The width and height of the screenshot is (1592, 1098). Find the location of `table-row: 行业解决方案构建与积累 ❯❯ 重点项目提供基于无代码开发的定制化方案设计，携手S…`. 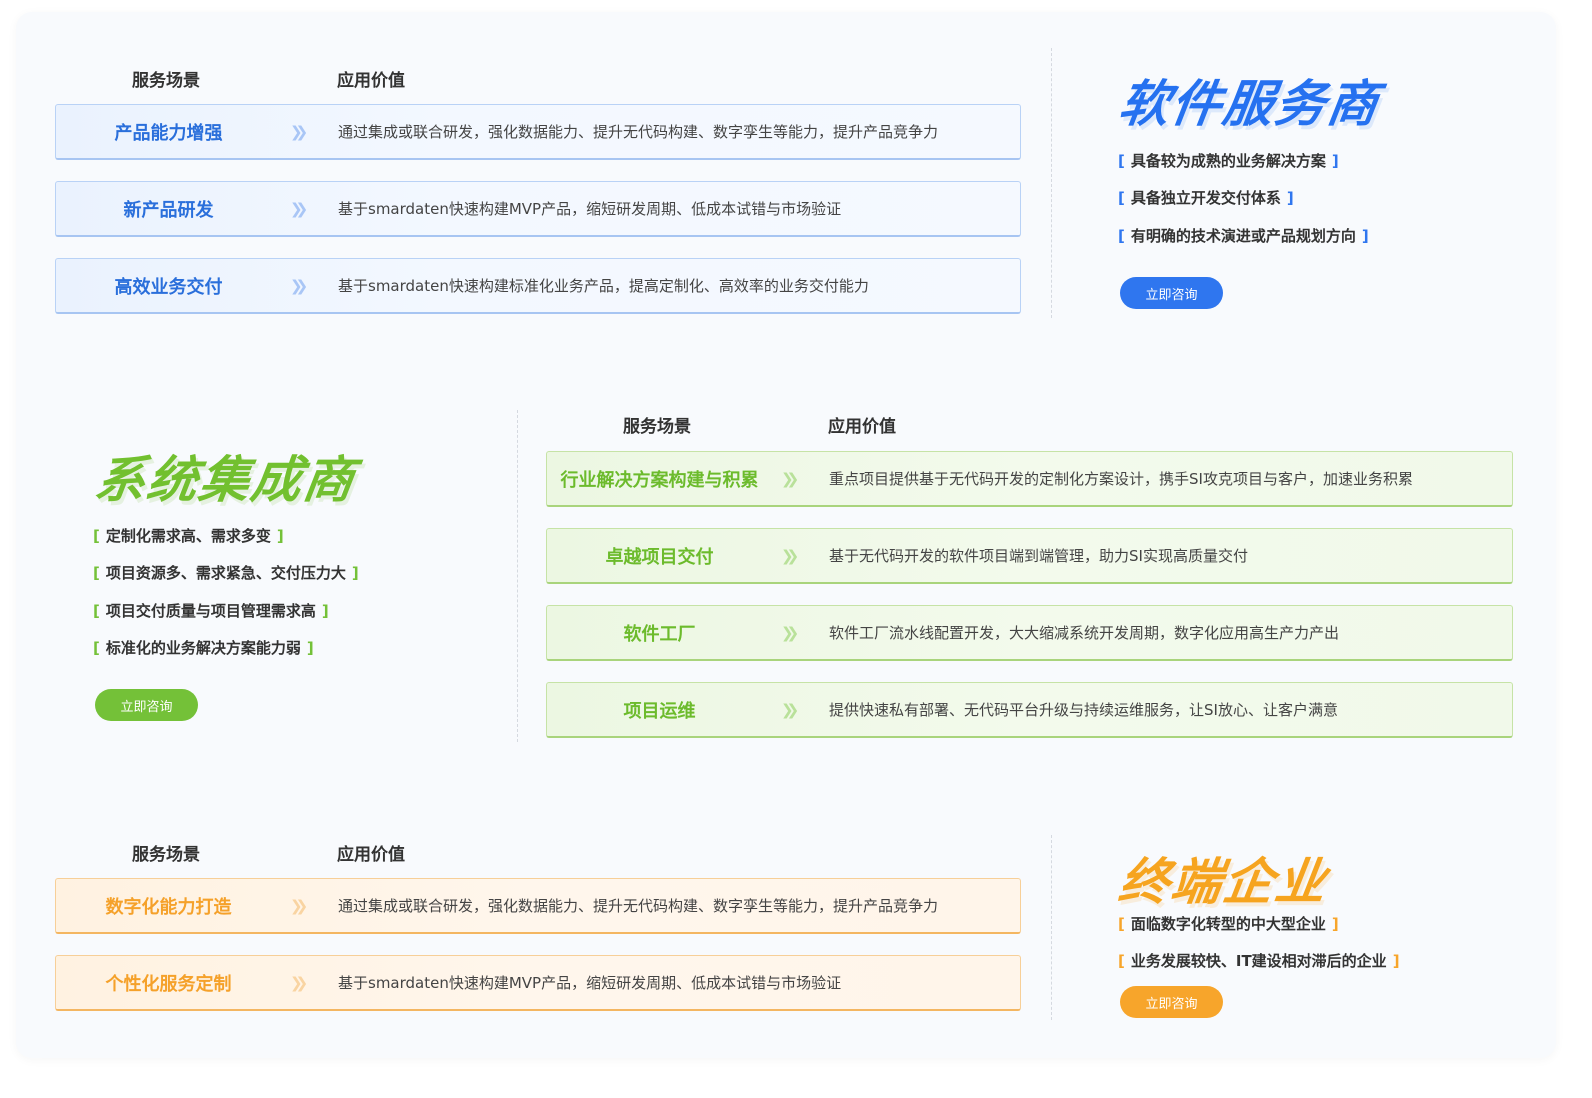

table-row: 行业解决方案构建与积累 ❯❯ 重点项目提供基于无代码开发的定制化方案设计，携手S… is located at coordinates (1029, 479).